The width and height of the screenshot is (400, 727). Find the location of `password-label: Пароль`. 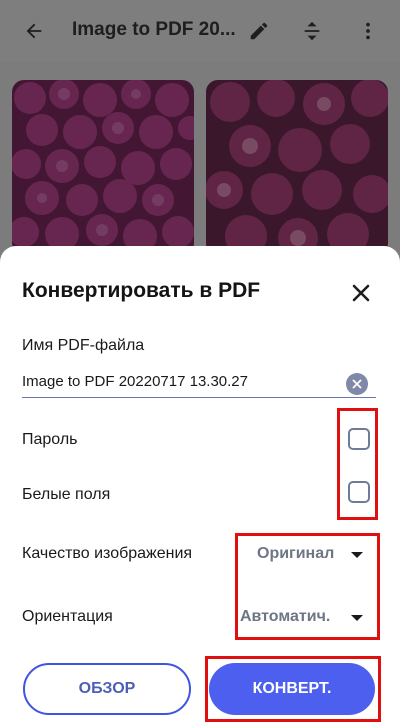

password-label: Пароль is located at coordinates (50, 439).